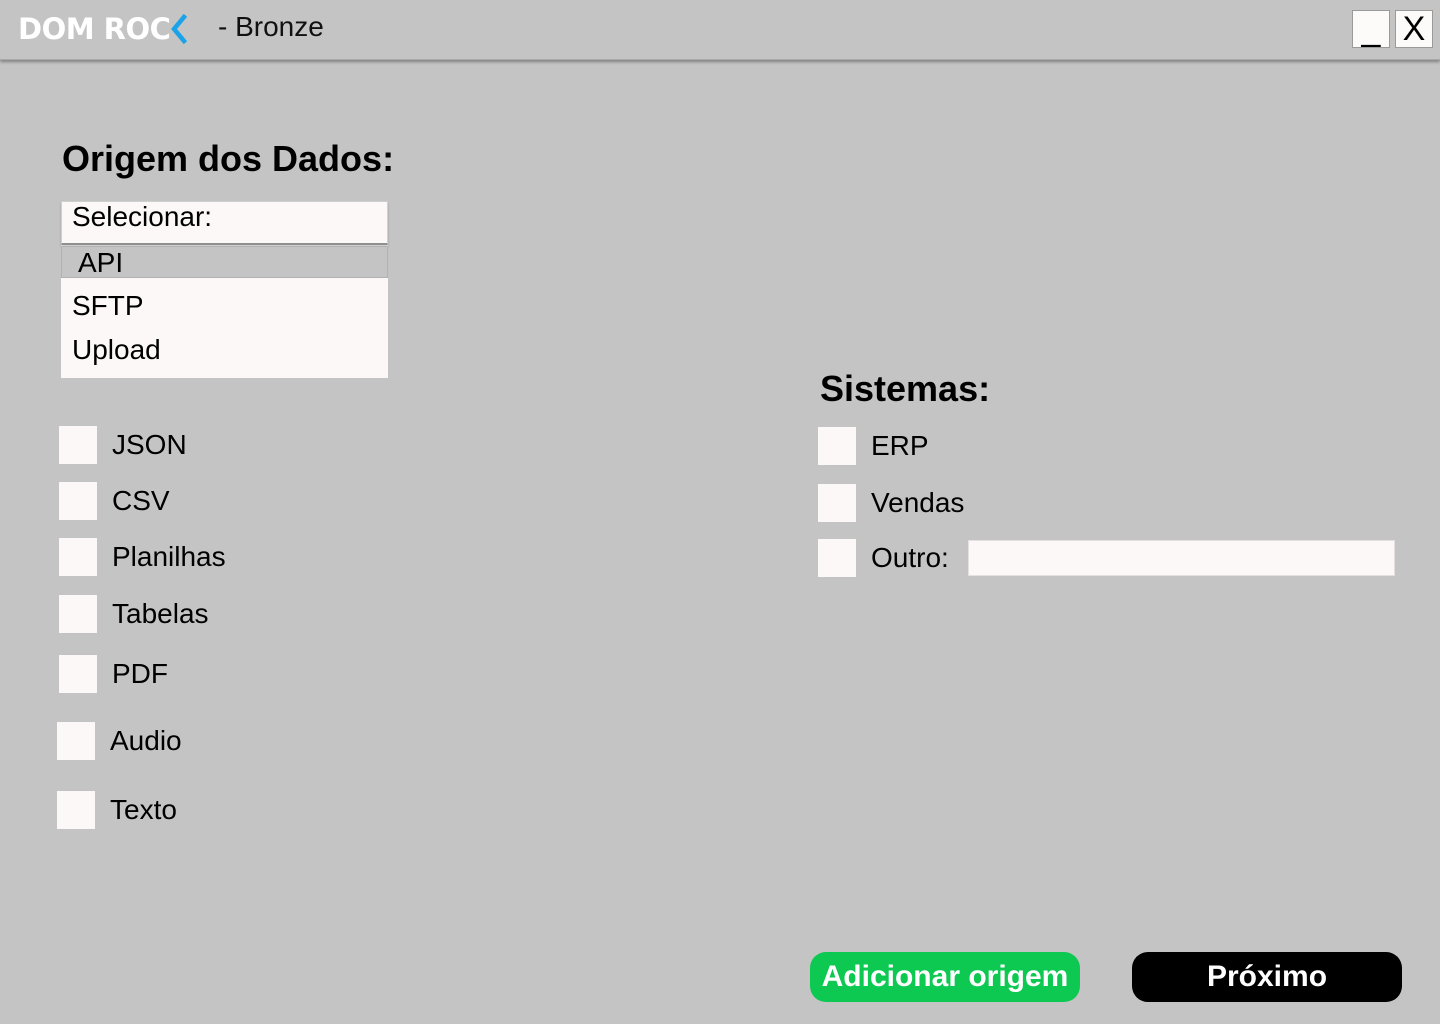 The width and height of the screenshot is (1440, 1024). I want to click on logo-text: DOM ROC, so click(94, 29).